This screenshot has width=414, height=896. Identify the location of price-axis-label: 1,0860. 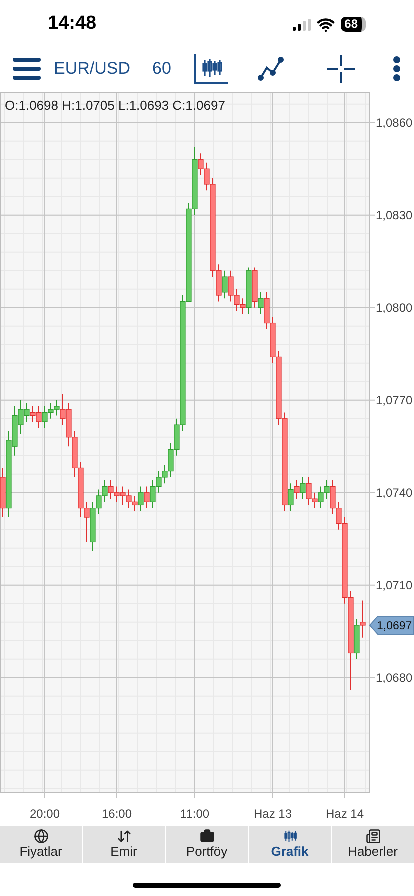
(394, 123).